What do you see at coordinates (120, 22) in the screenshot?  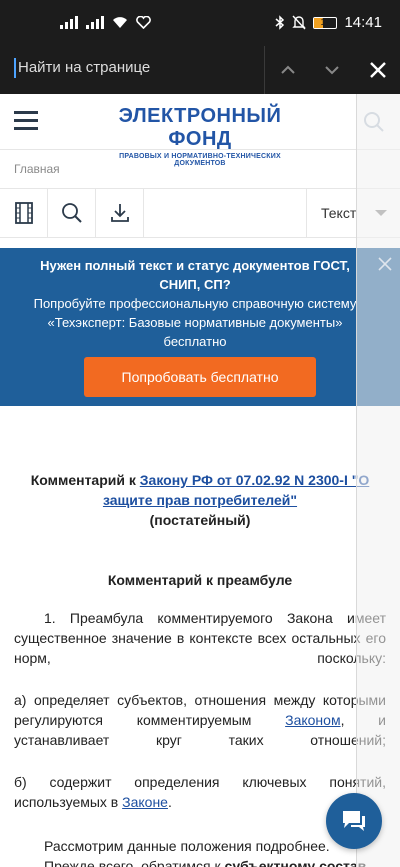 I see `wifi-icon` at bounding box center [120, 22].